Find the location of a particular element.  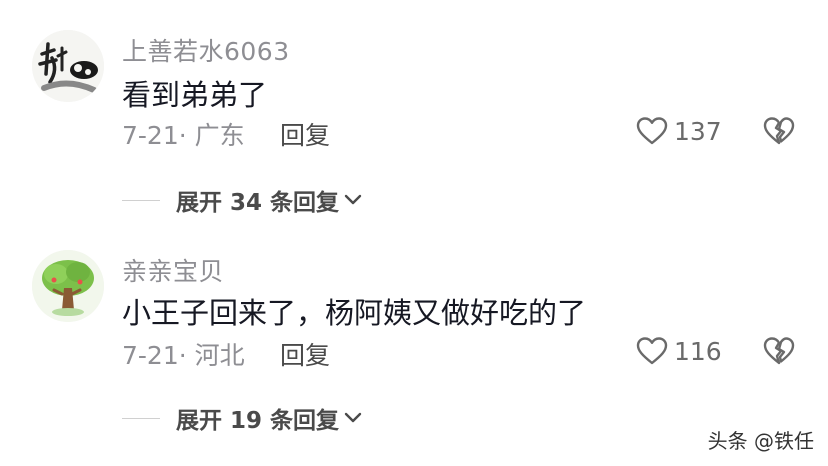

like-count: 137 is located at coordinates (698, 131).